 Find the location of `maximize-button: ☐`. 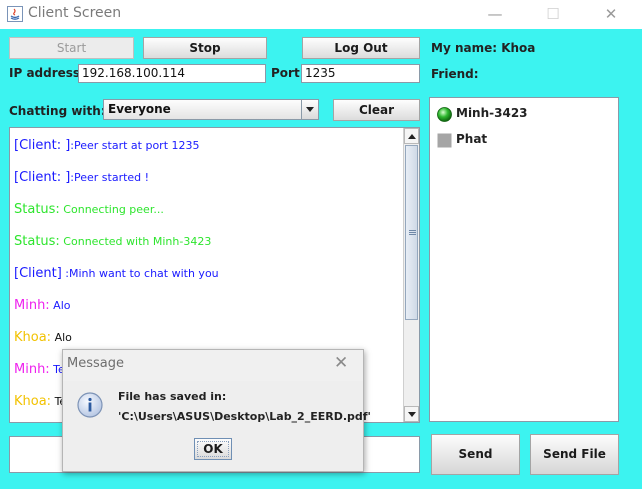

maximize-button: ☐ is located at coordinates (553, 14).